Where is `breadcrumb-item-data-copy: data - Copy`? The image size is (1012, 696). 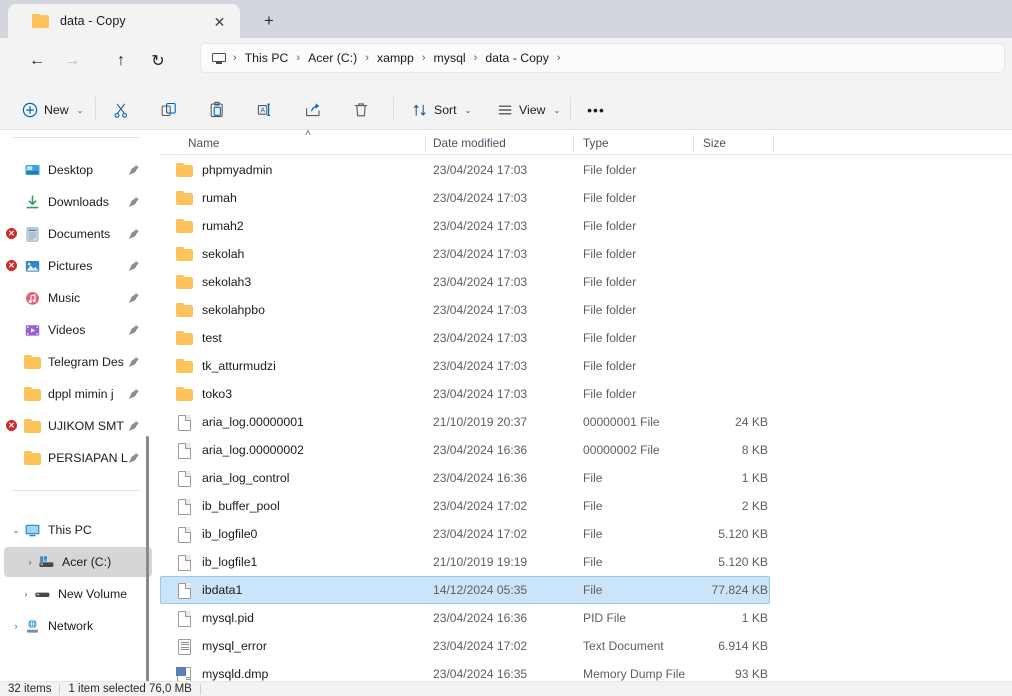
breadcrumb-item-data-copy: data - Copy is located at coordinates (517, 58).